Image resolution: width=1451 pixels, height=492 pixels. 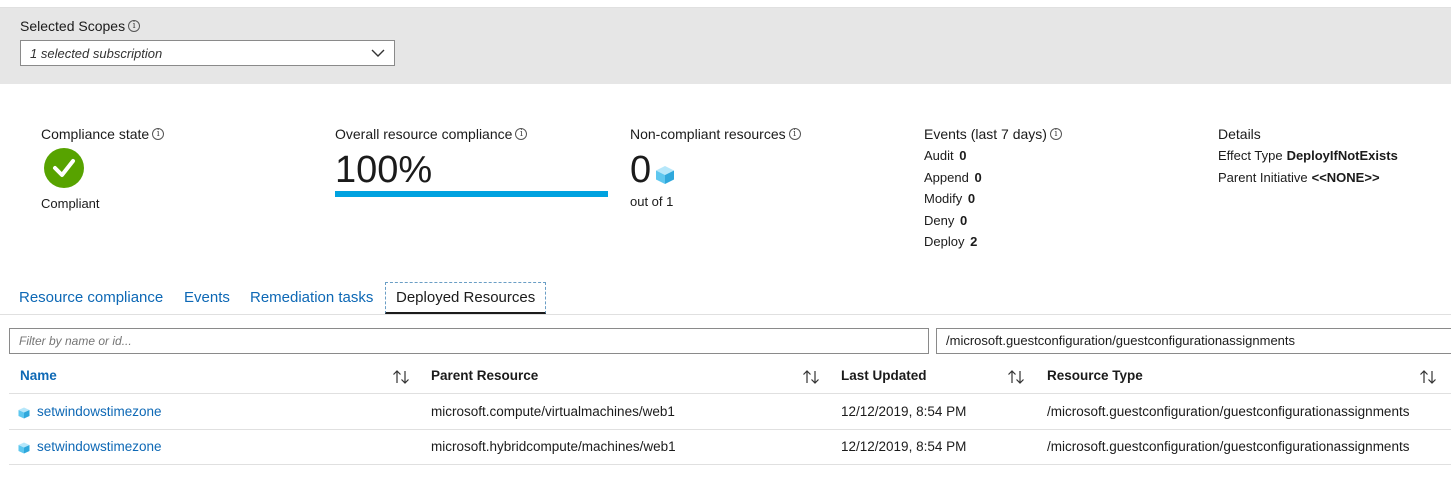 I want to click on tab-remediation-tasks: Remediation tasks, so click(x=311, y=298).